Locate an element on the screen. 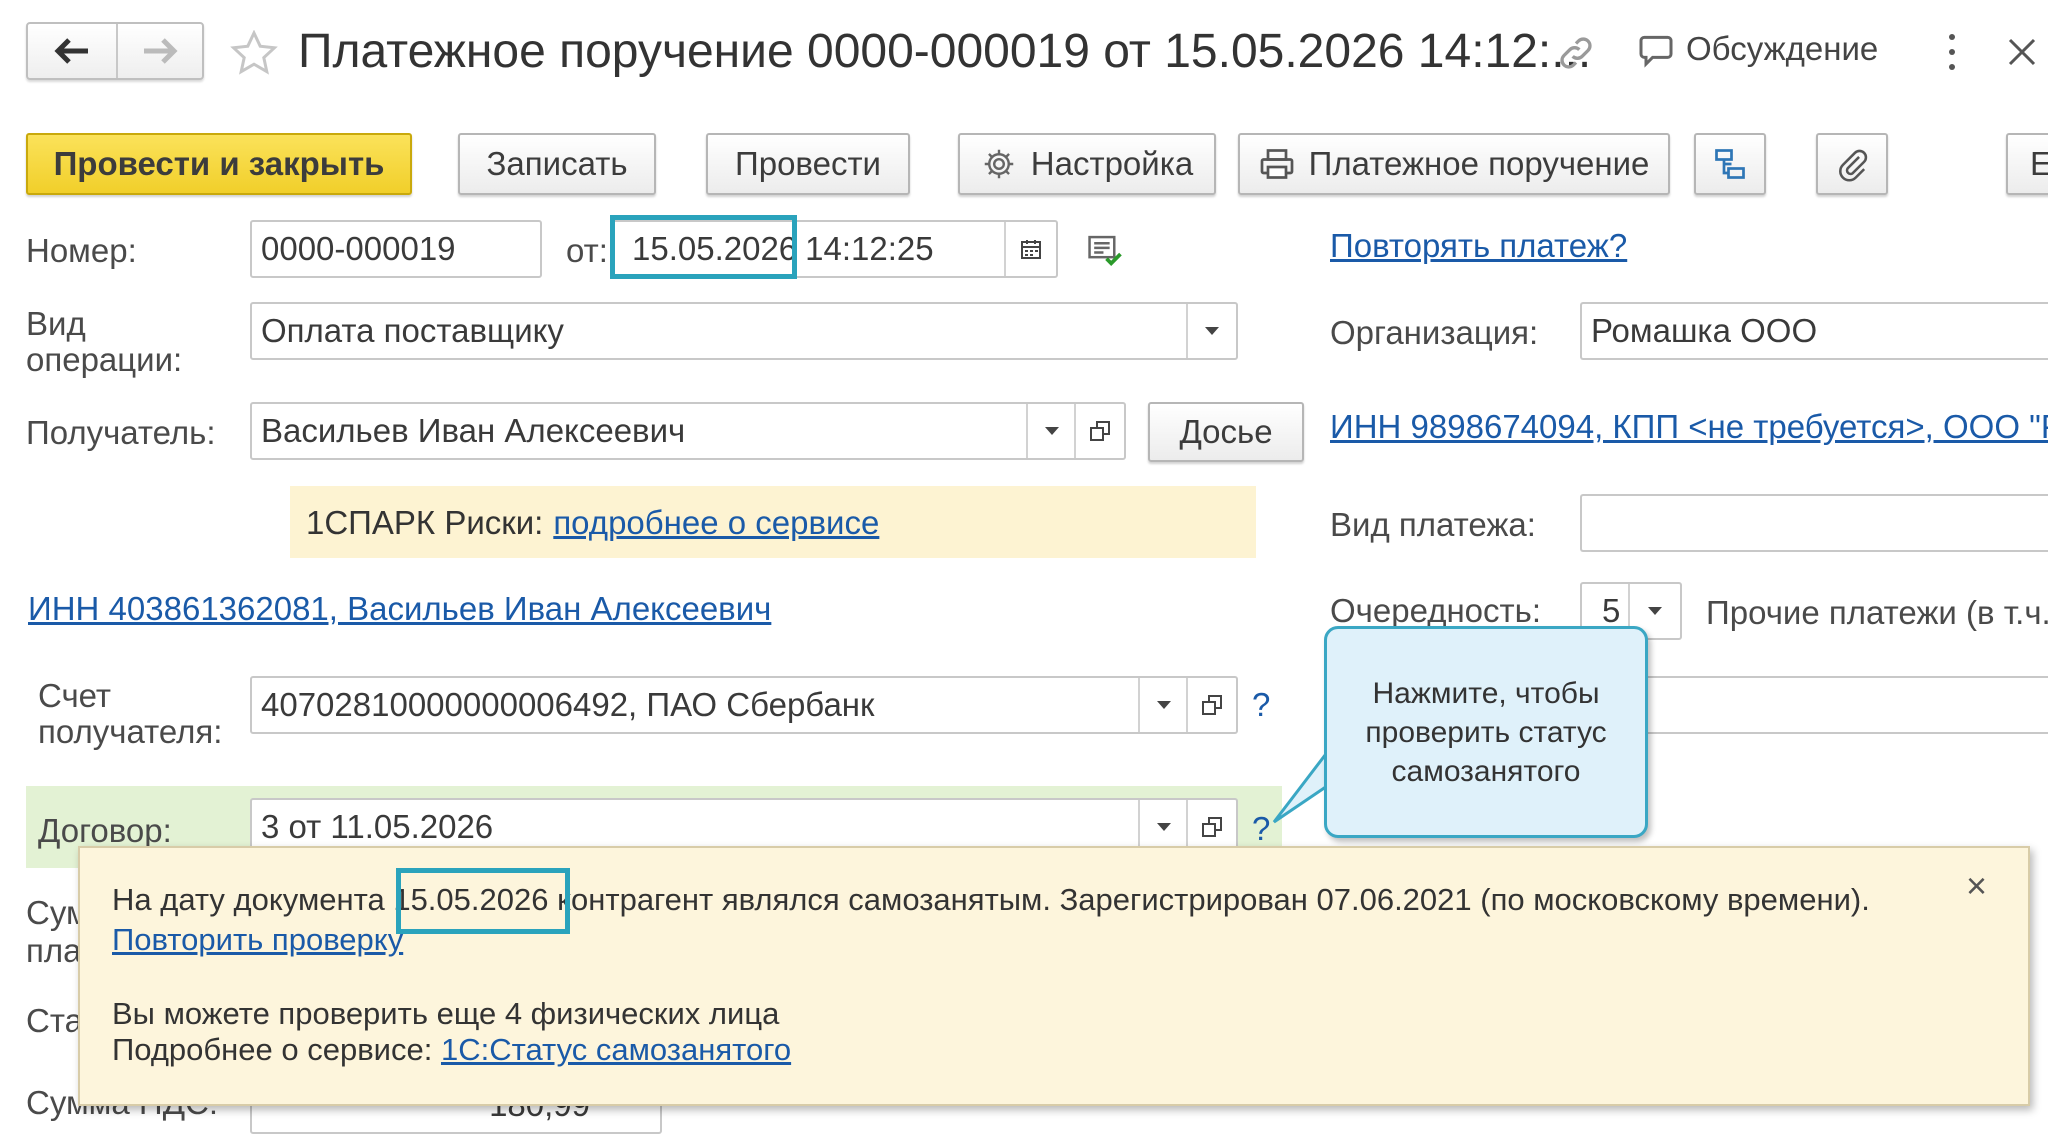 This screenshot has width=2048, height=1134. calendar-button is located at coordinates (1030, 249).